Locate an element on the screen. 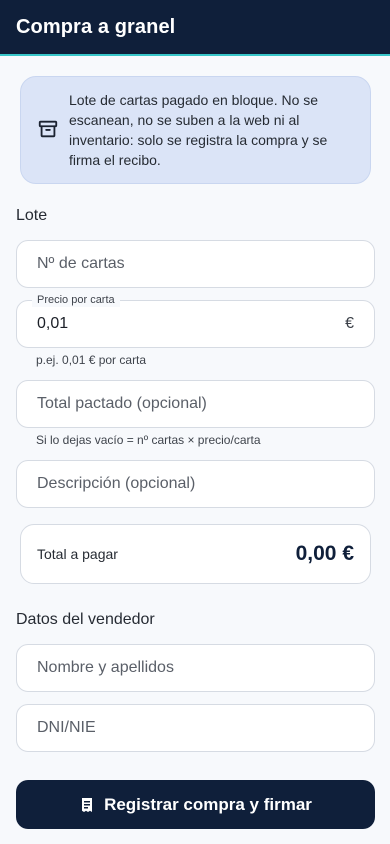 This screenshot has width=390, height=844. descripcion-input is located at coordinates (195, 484).